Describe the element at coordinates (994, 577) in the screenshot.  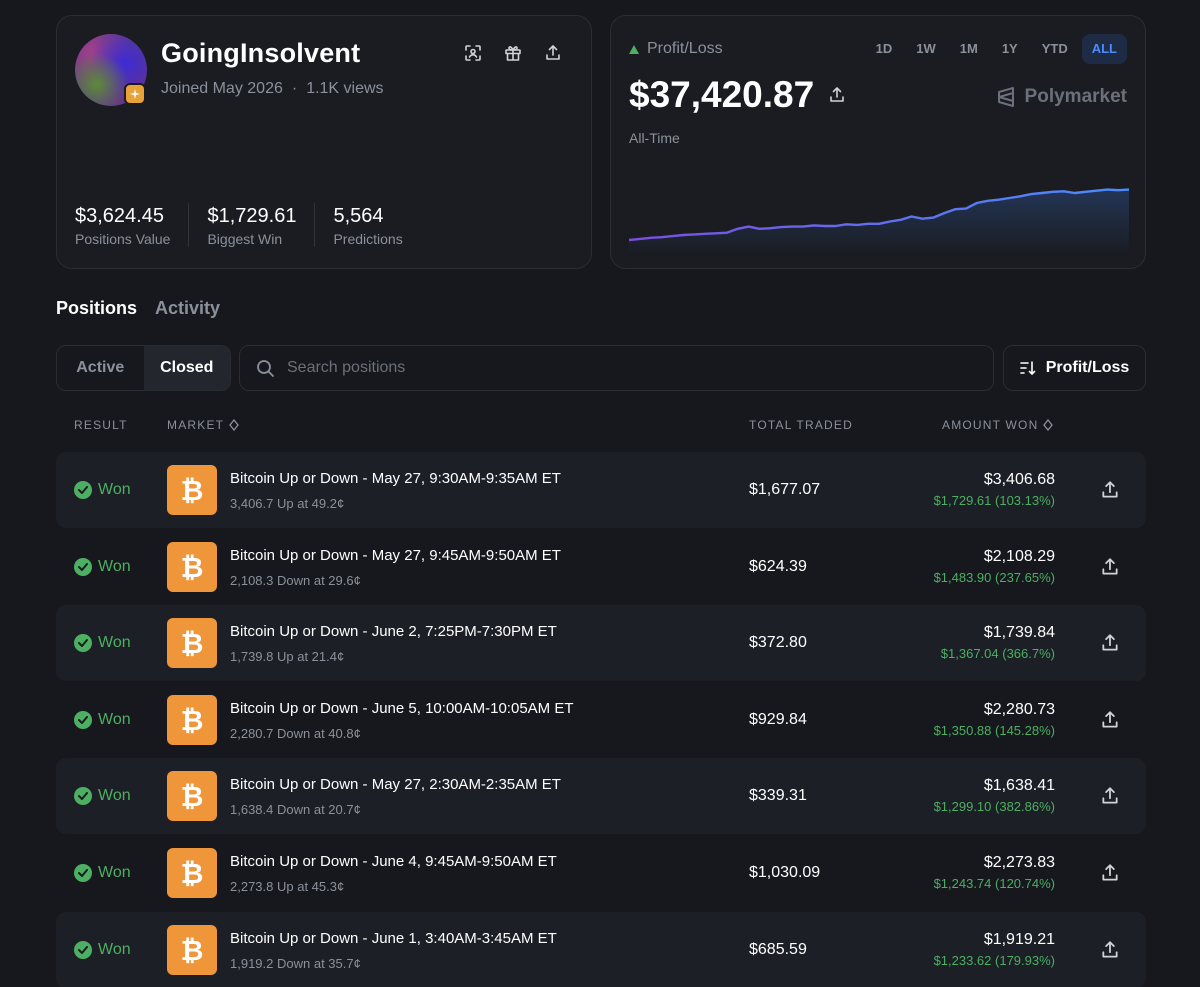
I see `amount-gain: $1,483.90 (237.65%)` at that location.